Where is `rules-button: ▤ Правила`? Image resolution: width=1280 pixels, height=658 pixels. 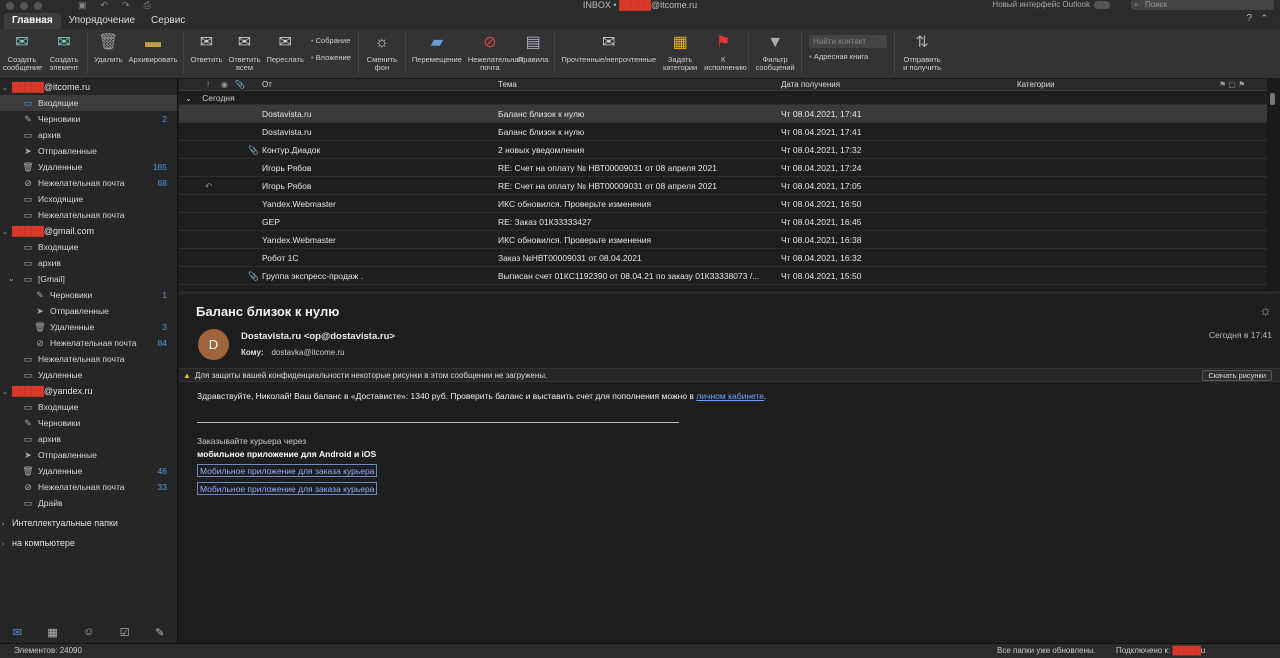 rules-button: ▤ Правила is located at coordinates (533, 48).